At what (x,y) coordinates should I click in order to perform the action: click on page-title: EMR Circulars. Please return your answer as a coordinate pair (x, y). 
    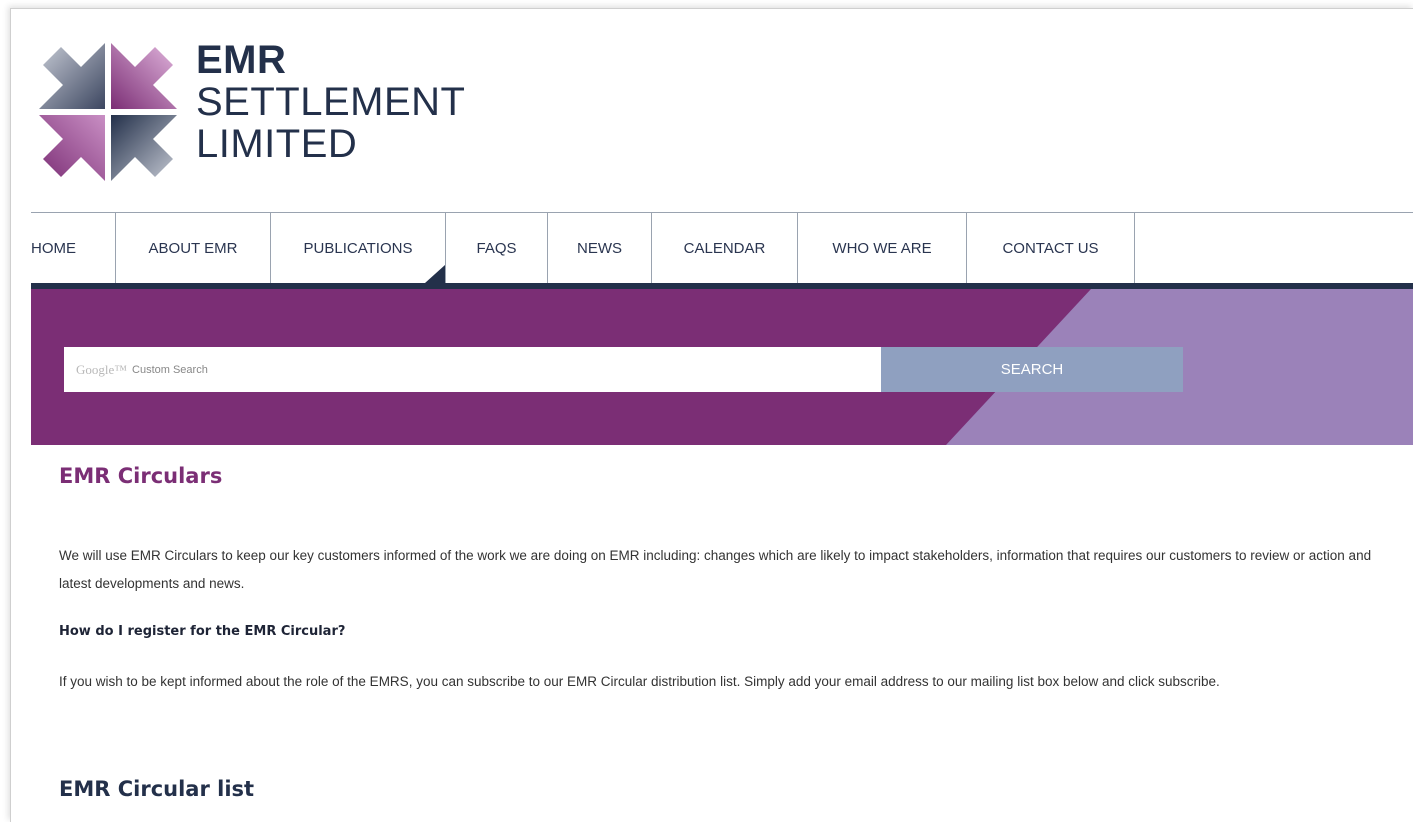
    Looking at the image, I should click on (141, 476).